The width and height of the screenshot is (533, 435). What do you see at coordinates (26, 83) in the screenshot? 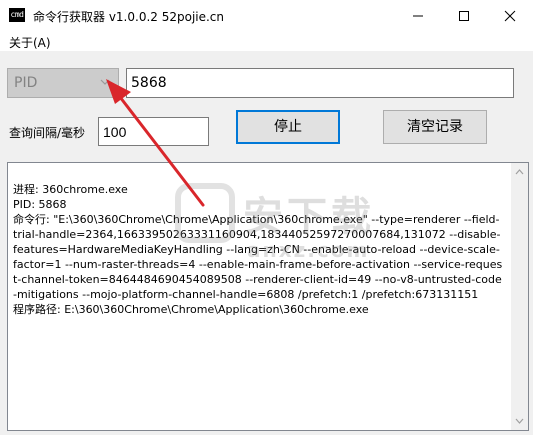
I see `mode-select-value: PID` at bounding box center [26, 83].